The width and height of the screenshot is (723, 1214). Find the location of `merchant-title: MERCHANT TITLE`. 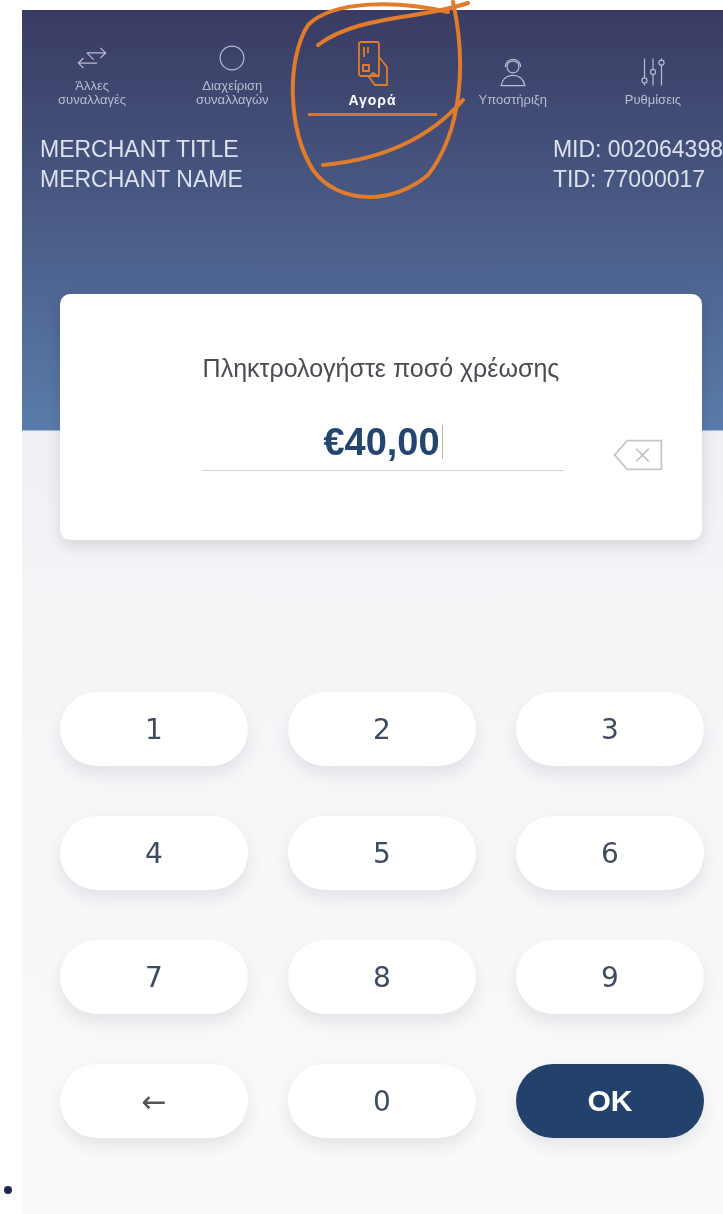

merchant-title: MERCHANT TITLE is located at coordinates (140, 149).